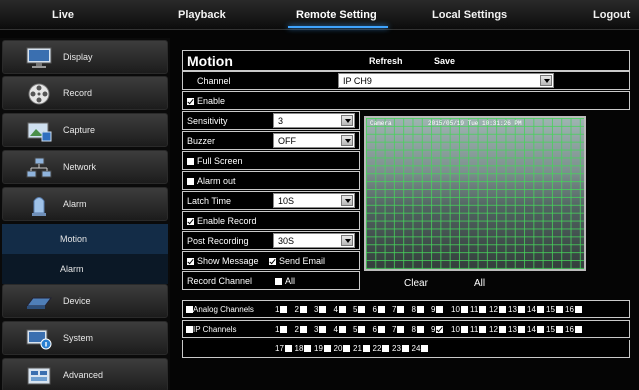 Image resolution: width=639 pixels, height=390 pixels. I want to click on enable-checkbox: Enable, so click(206, 101).